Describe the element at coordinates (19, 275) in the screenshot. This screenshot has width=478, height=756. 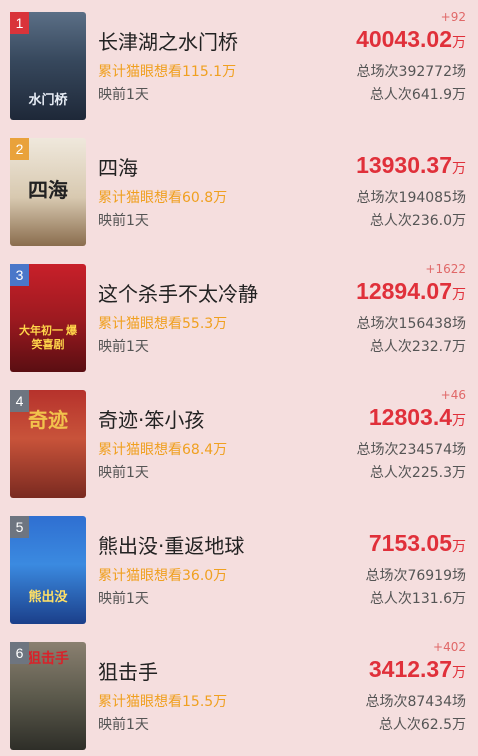
I see `rank-badge: 3` at that location.